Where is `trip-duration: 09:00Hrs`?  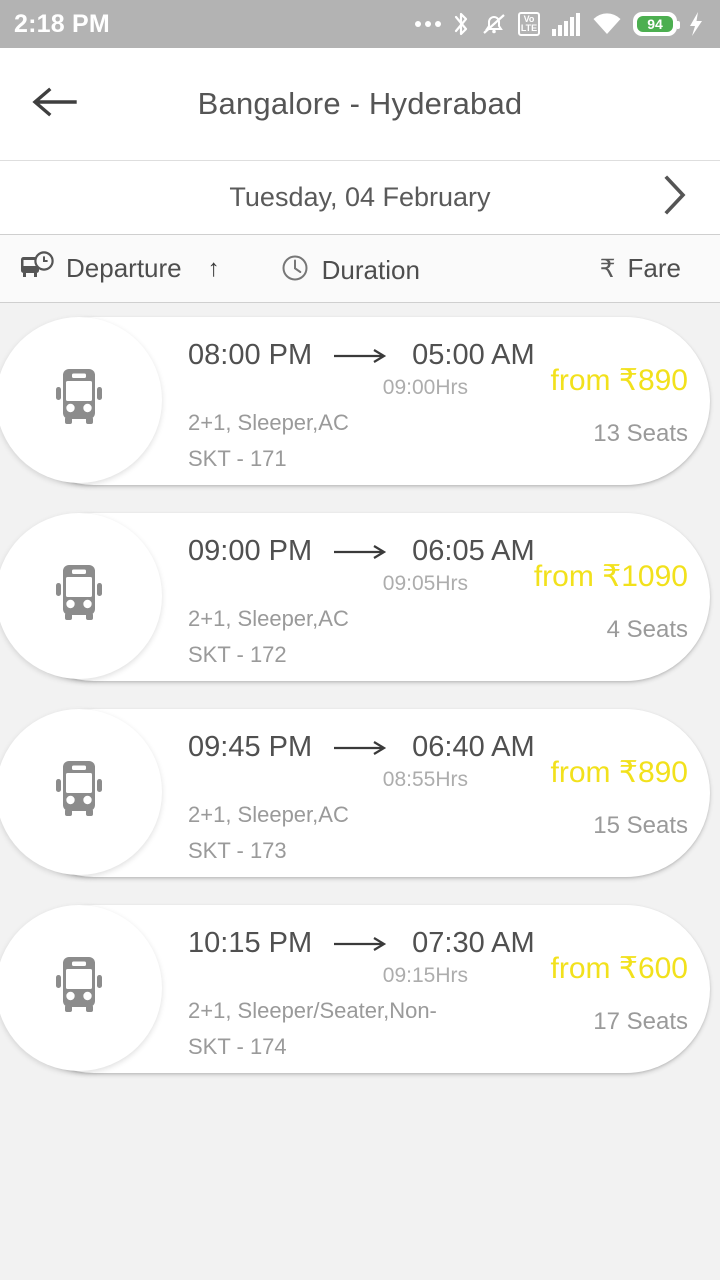 trip-duration: 09:00Hrs is located at coordinates (425, 387).